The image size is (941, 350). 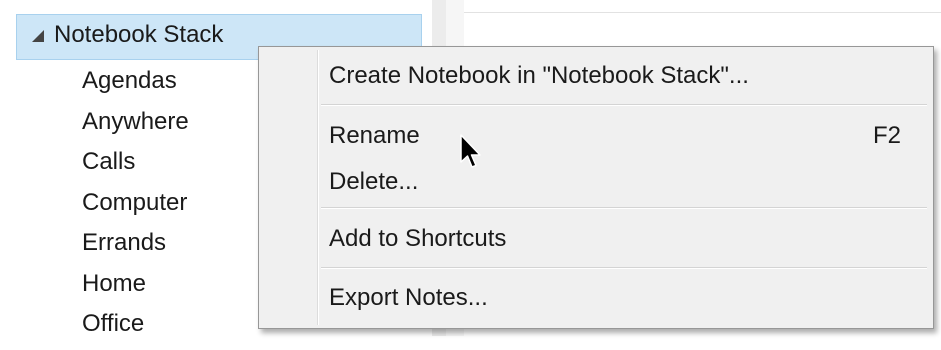 I want to click on notebook-item-calls: Calls, so click(x=135, y=167).